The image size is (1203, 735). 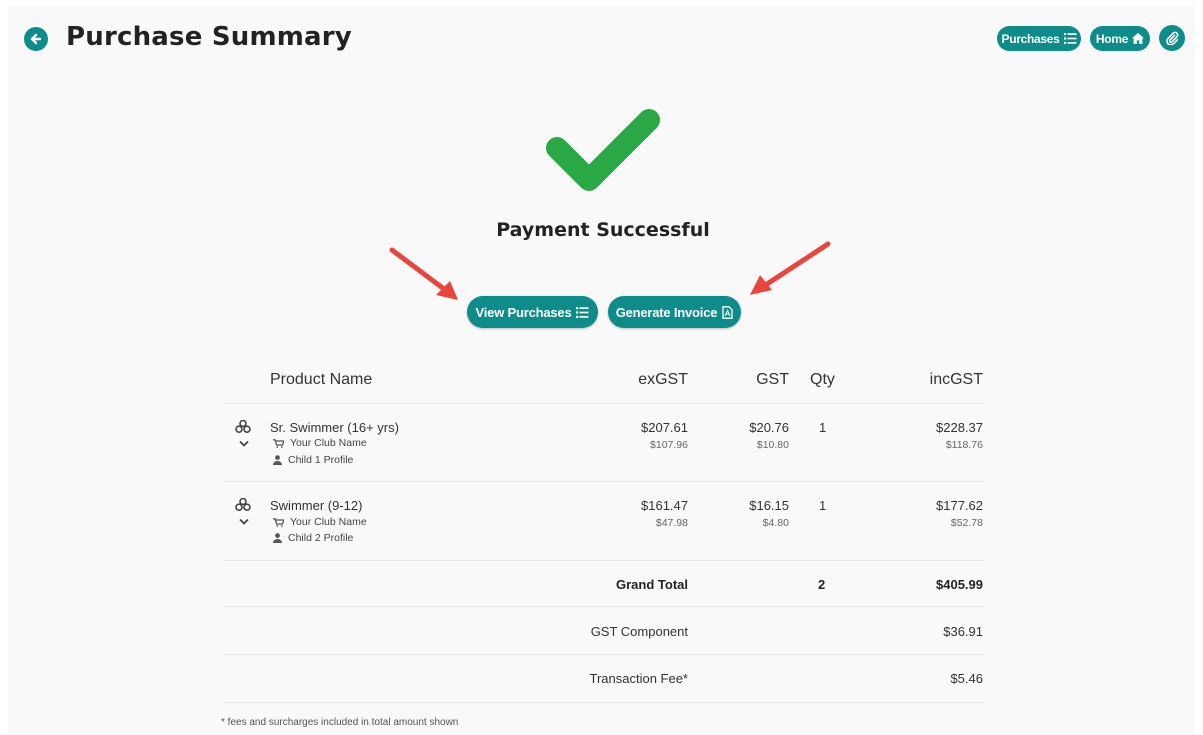 What do you see at coordinates (822, 584) in the screenshot?
I see `grand-total-qty: 2` at bounding box center [822, 584].